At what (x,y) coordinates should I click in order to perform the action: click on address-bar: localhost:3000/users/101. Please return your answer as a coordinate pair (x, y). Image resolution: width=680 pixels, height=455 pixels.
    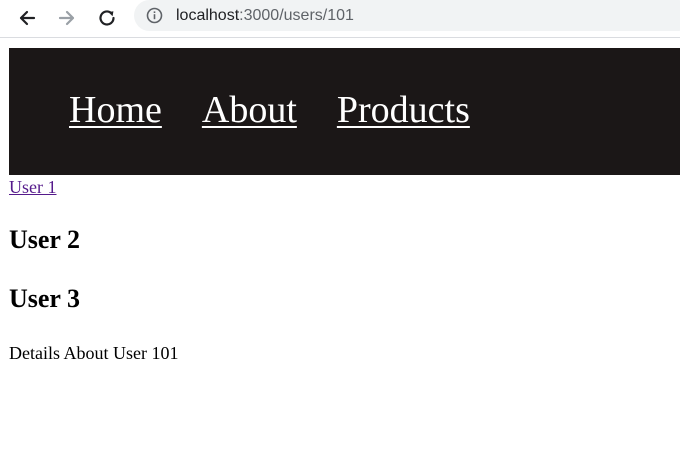
    Looking at the image, I should click on (407, 15).